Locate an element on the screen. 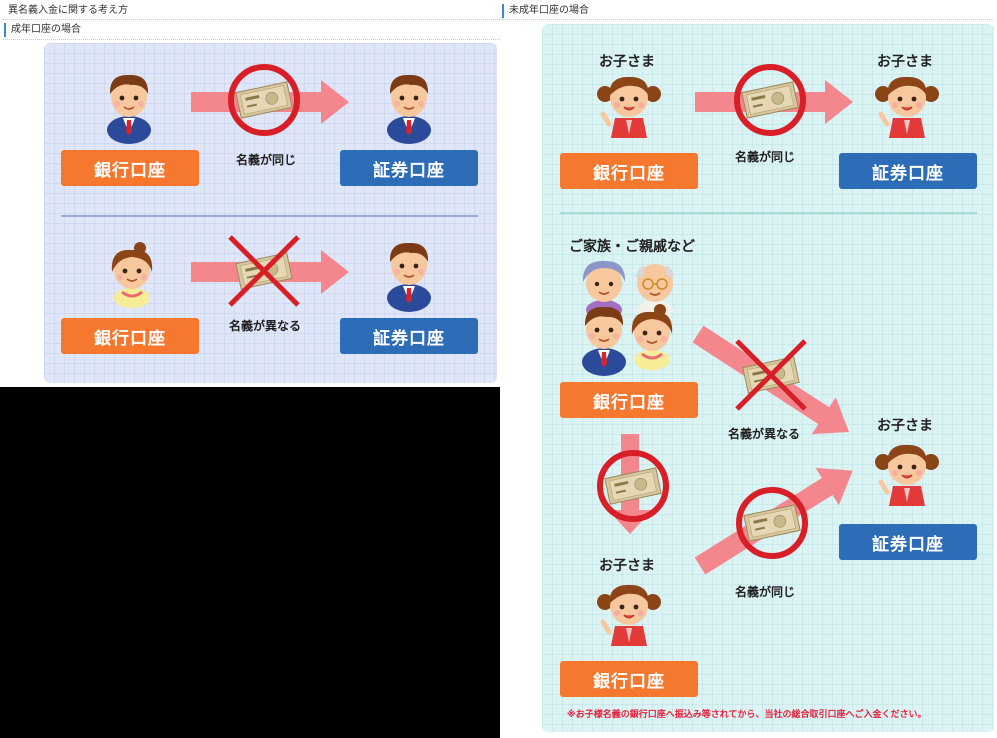  left-subheader: 成年口座の場合 is located at coordinates (252, 30).